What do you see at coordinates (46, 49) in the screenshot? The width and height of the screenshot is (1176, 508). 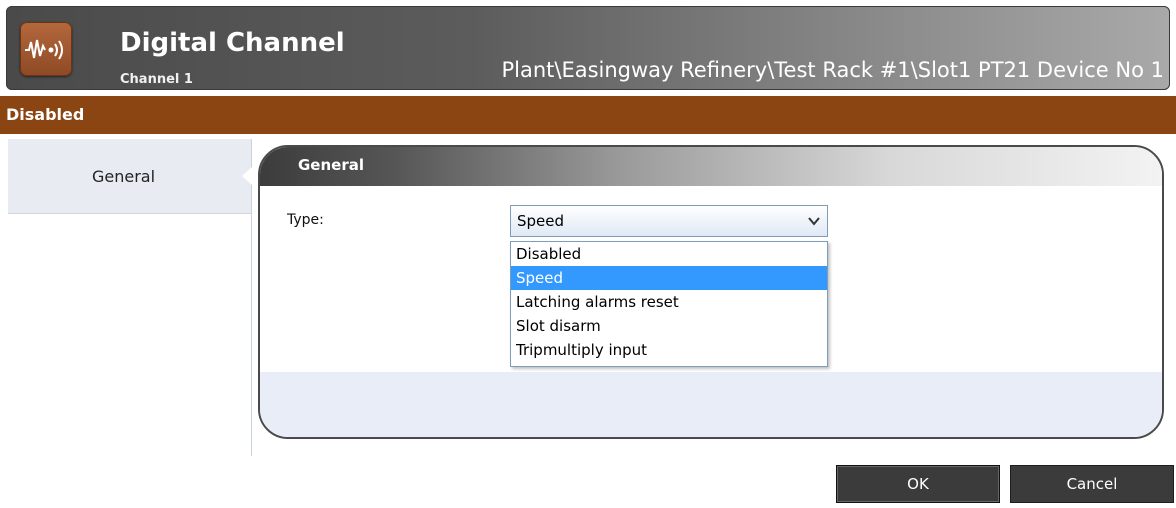 I see `waveform-broadcast-icon` at bounding box center [46, 49].